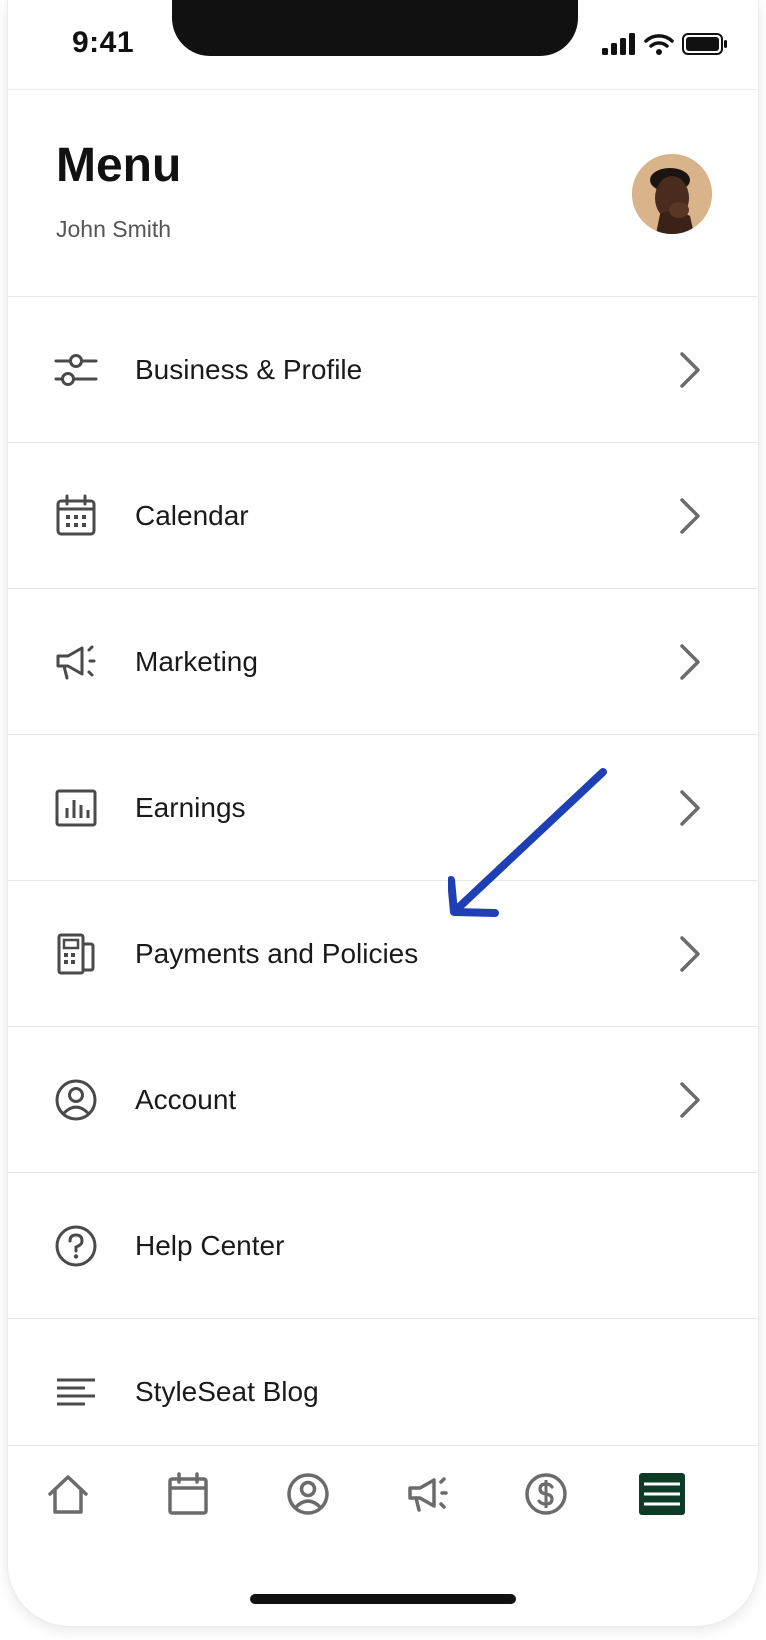 The image size is (766, 1640). Describe the element at coordinates (76, 1391) in the screenshot. I see `text-lines-icon` at that location.